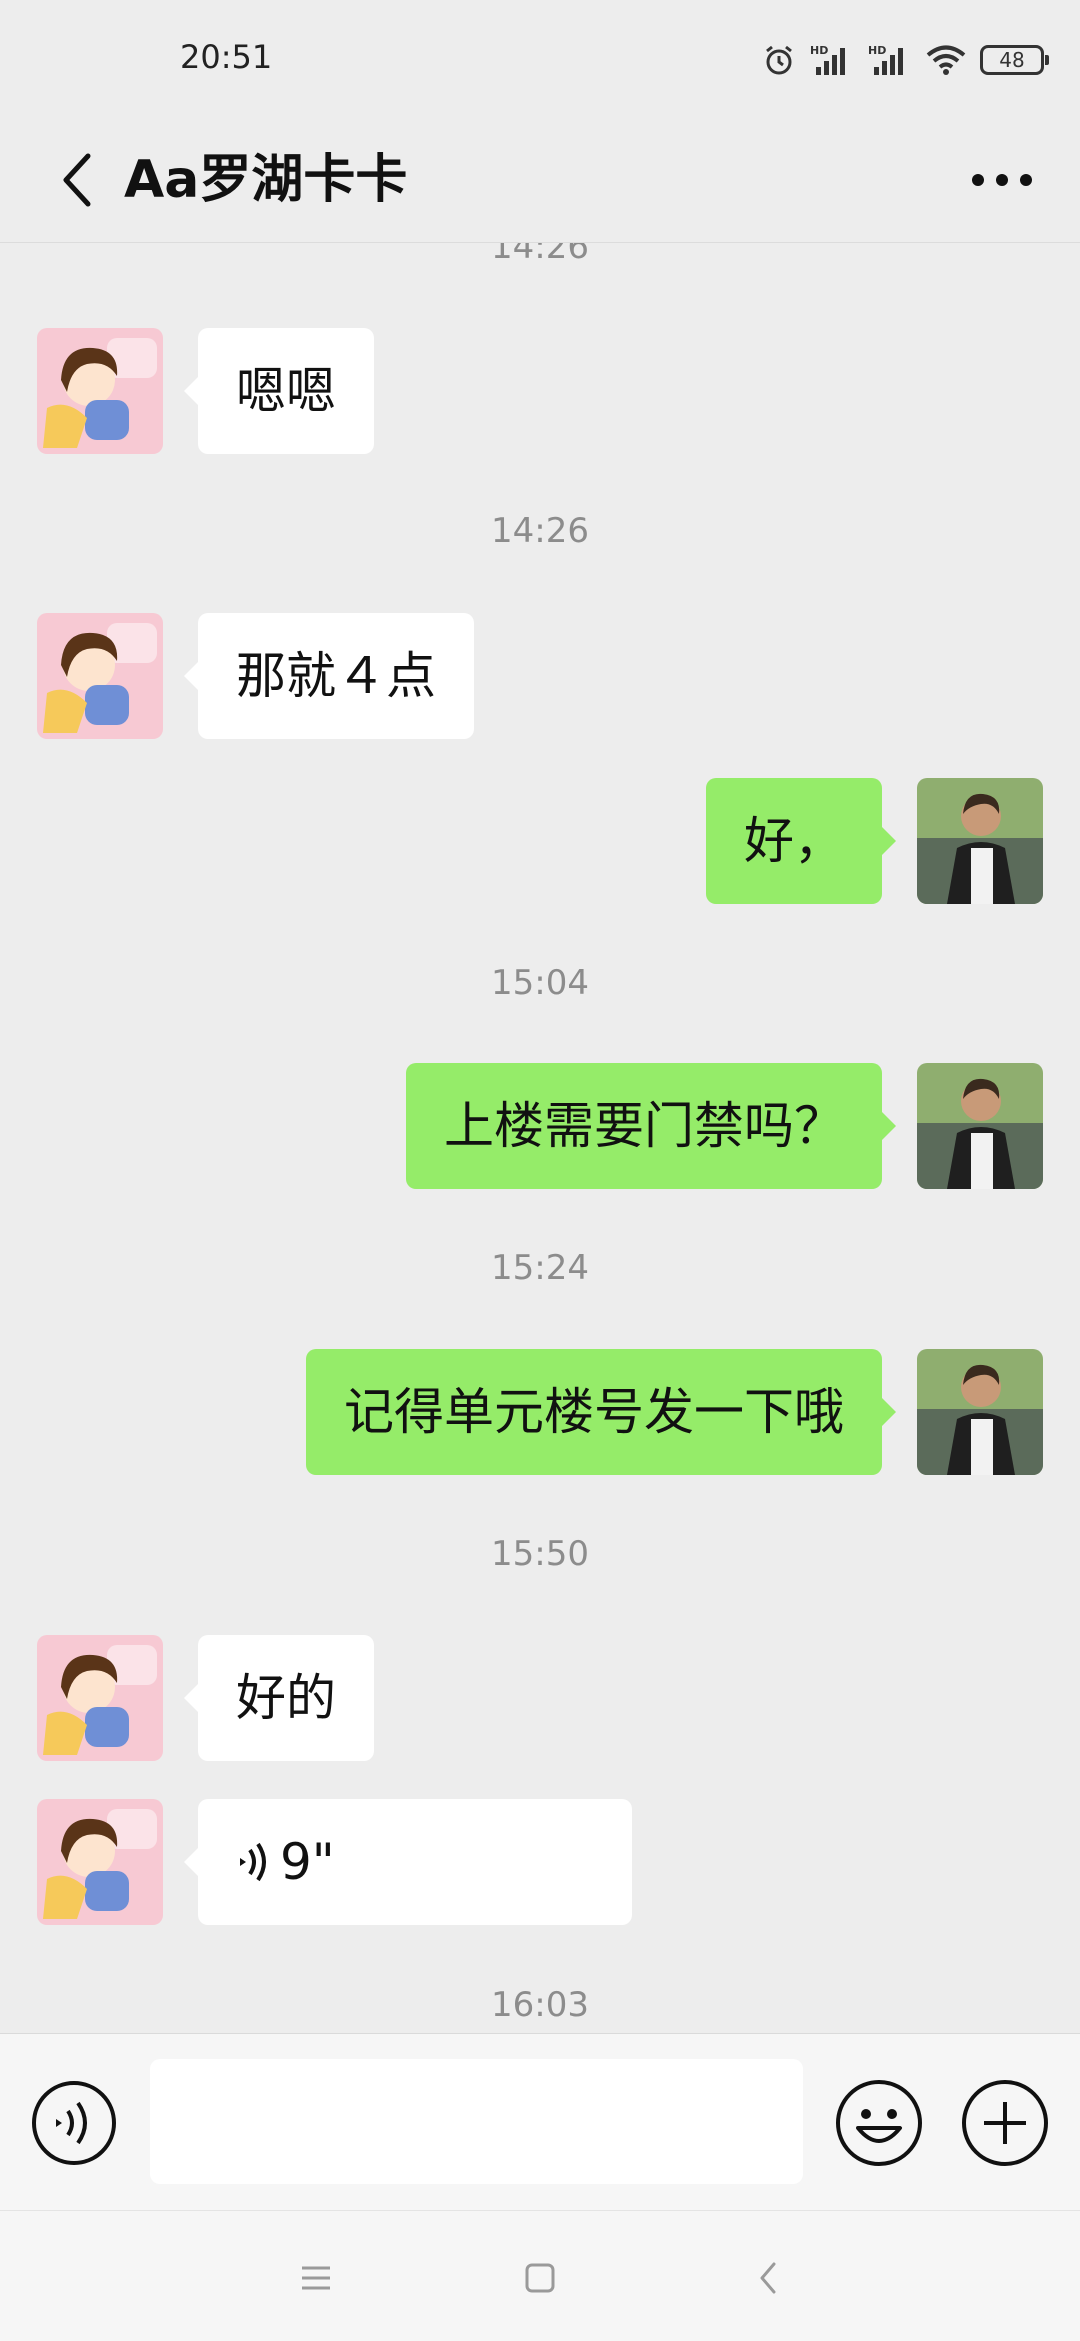 This screenshot has height=2341, width=1080. I want to click on back-icon, so click(768, 2278).